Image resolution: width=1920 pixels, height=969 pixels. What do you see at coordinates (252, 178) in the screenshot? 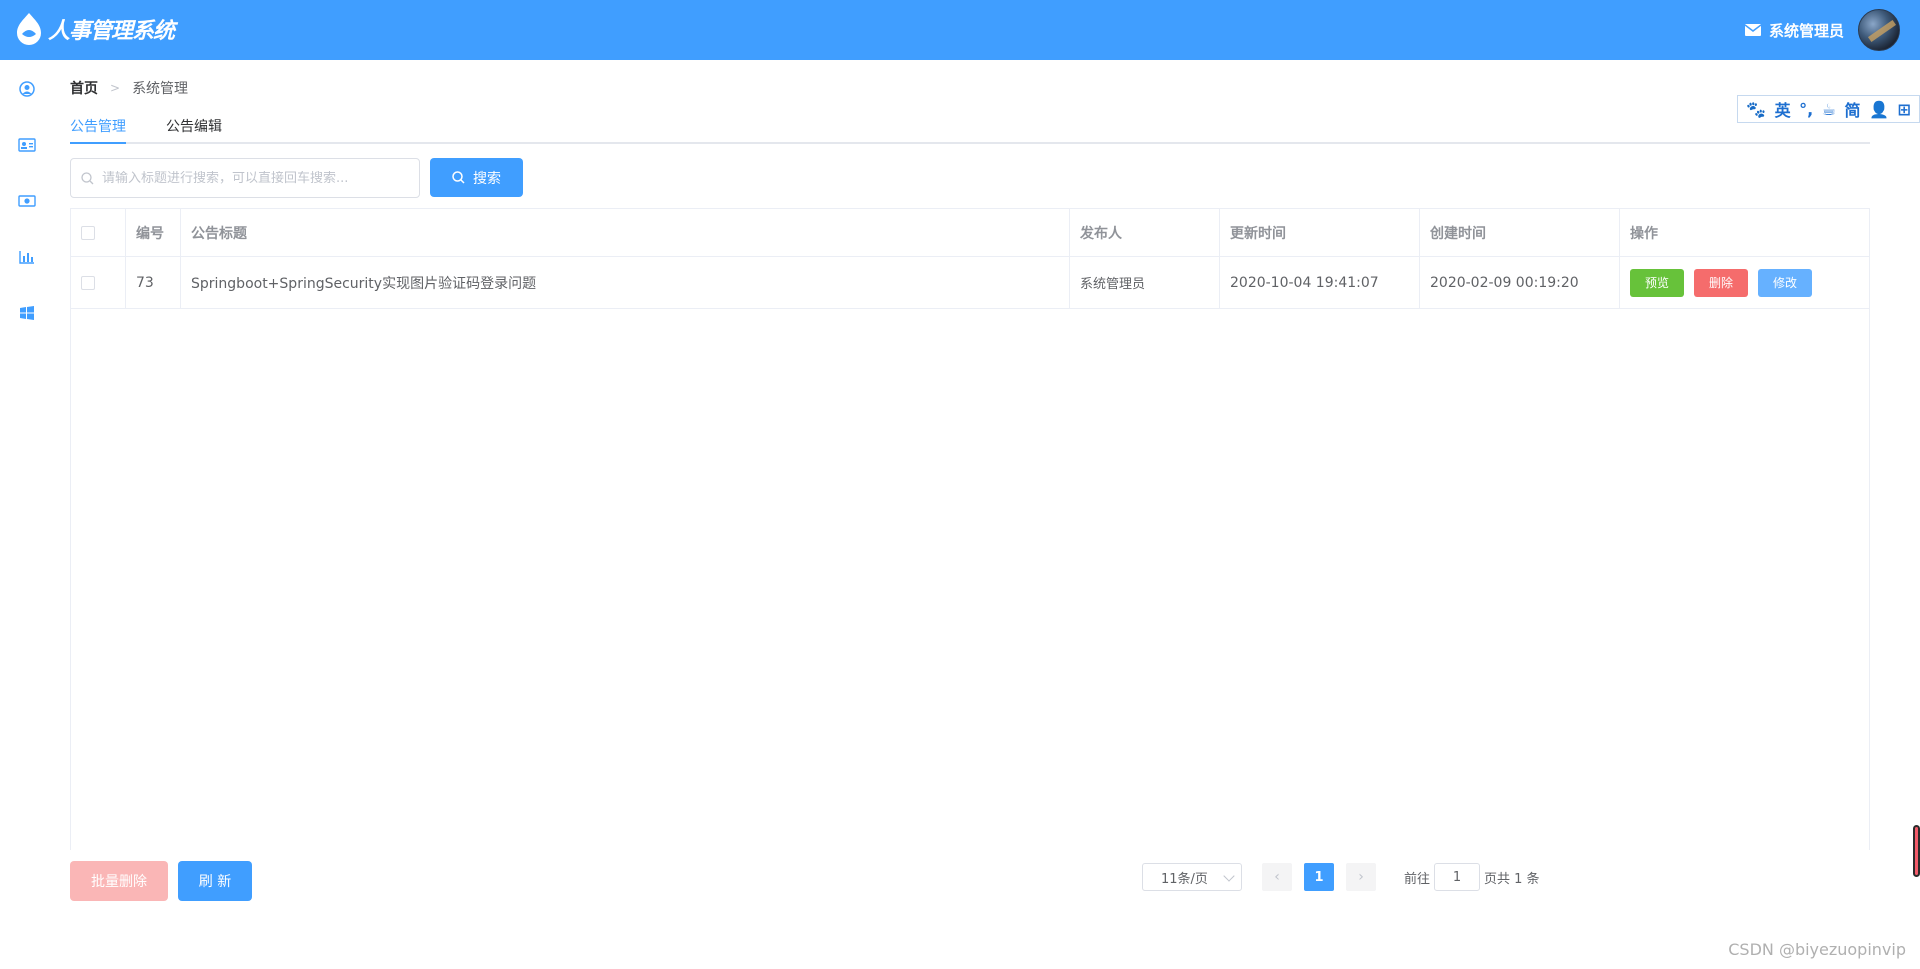
I see `search-input` at bounding box center [252, 178].